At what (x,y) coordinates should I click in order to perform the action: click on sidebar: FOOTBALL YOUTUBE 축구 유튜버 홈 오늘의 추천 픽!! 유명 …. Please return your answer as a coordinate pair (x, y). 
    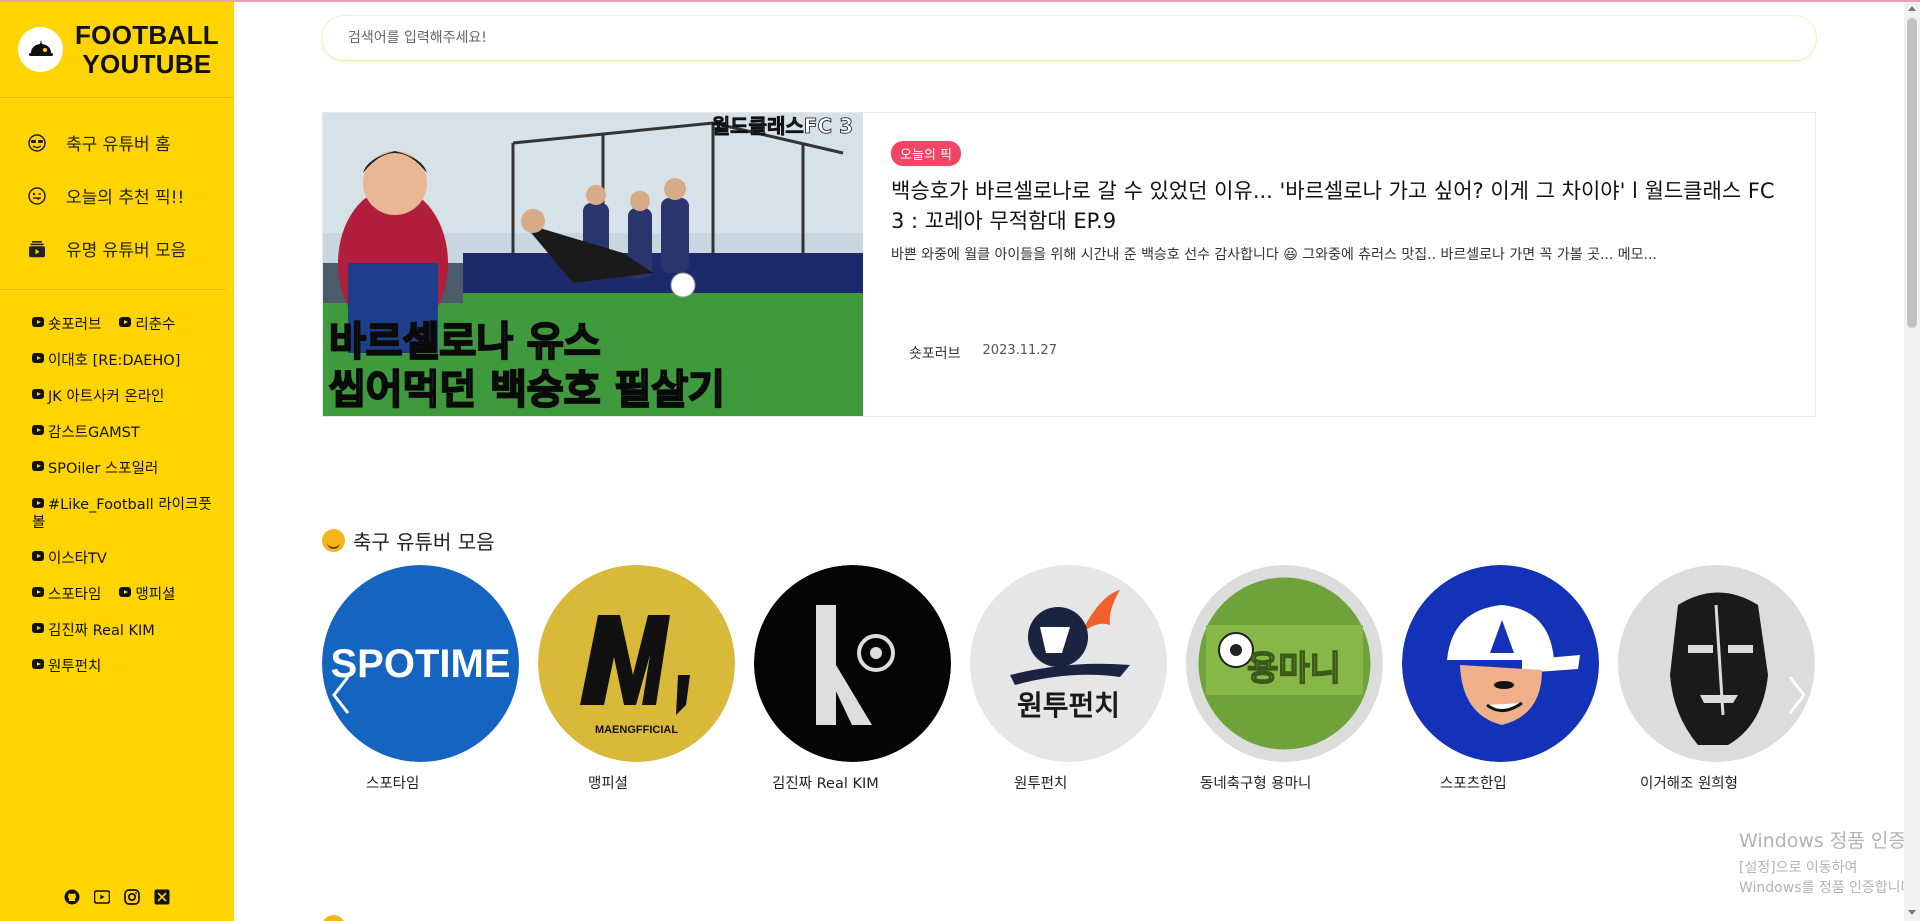
    Looking at the image, I should click on (117, 460).